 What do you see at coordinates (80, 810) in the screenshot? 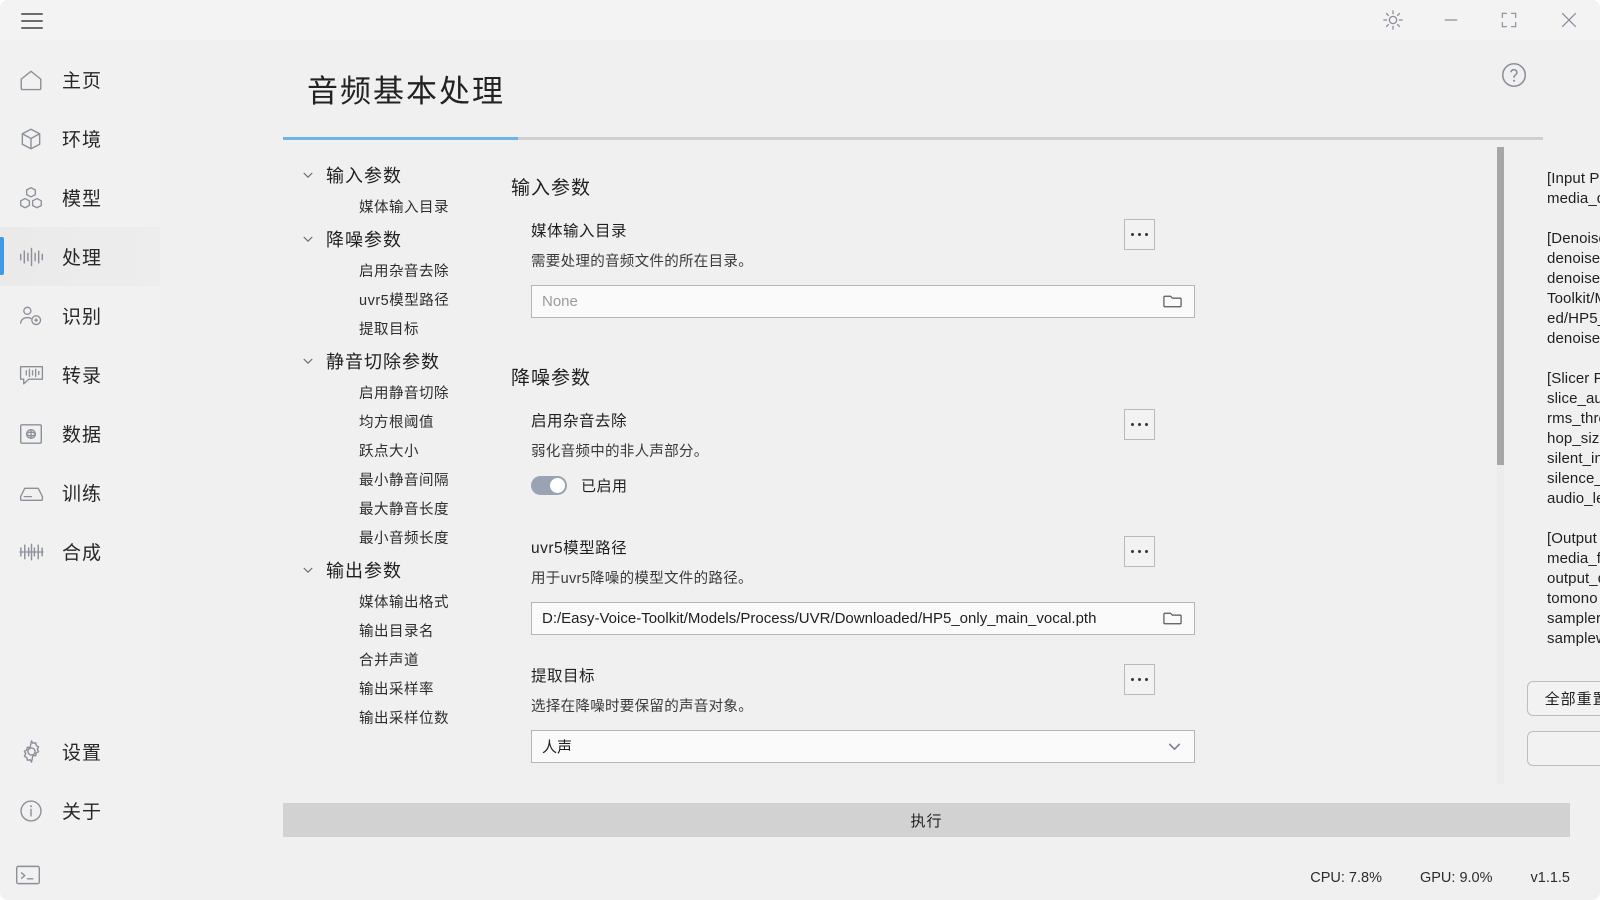
I see `sidebar-item-about: 关于` at bounding box center [80, 810].